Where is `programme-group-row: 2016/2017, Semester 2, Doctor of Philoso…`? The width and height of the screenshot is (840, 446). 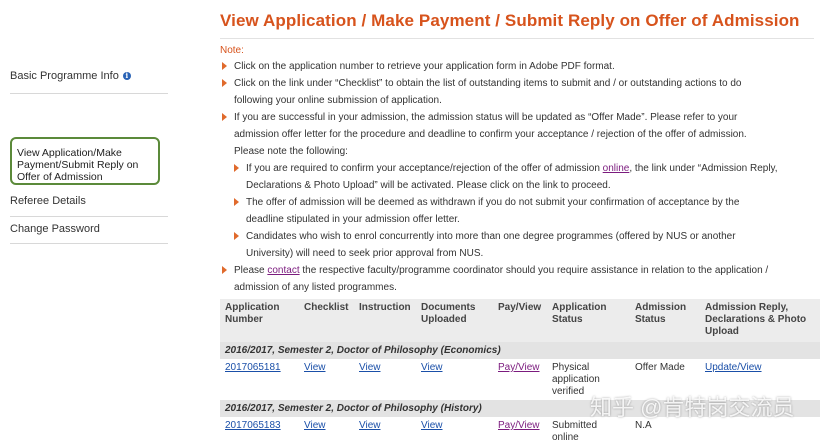
programme-group-row: 2016/2017, Semester 2, Doctor of Philoso… is located at coordinates (520, 350).